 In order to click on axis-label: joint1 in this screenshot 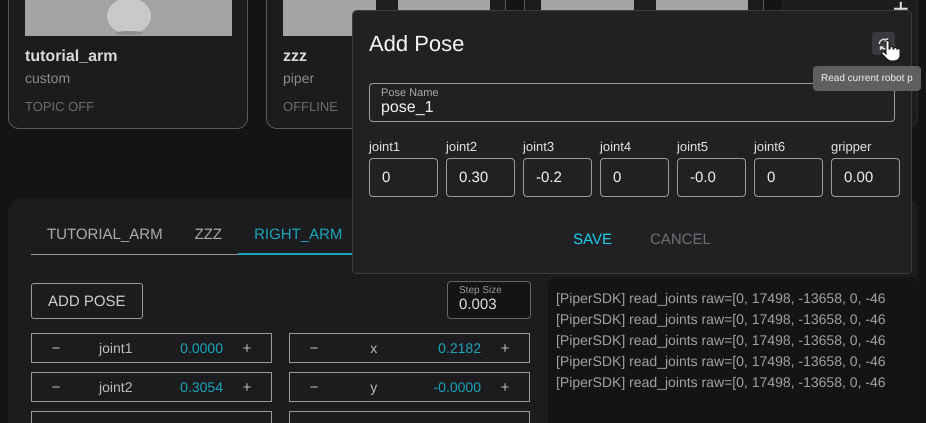, I will do `click(115, 348)`.